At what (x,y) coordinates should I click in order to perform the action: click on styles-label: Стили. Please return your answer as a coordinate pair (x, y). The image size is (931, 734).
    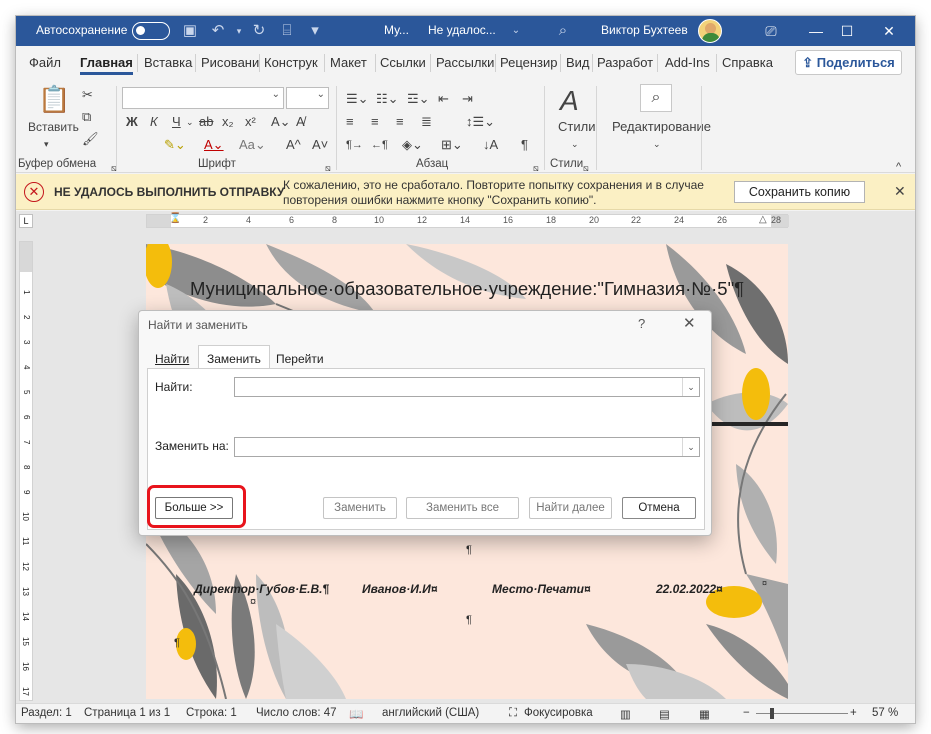
    Looking at the image, I should click on (576, 127).